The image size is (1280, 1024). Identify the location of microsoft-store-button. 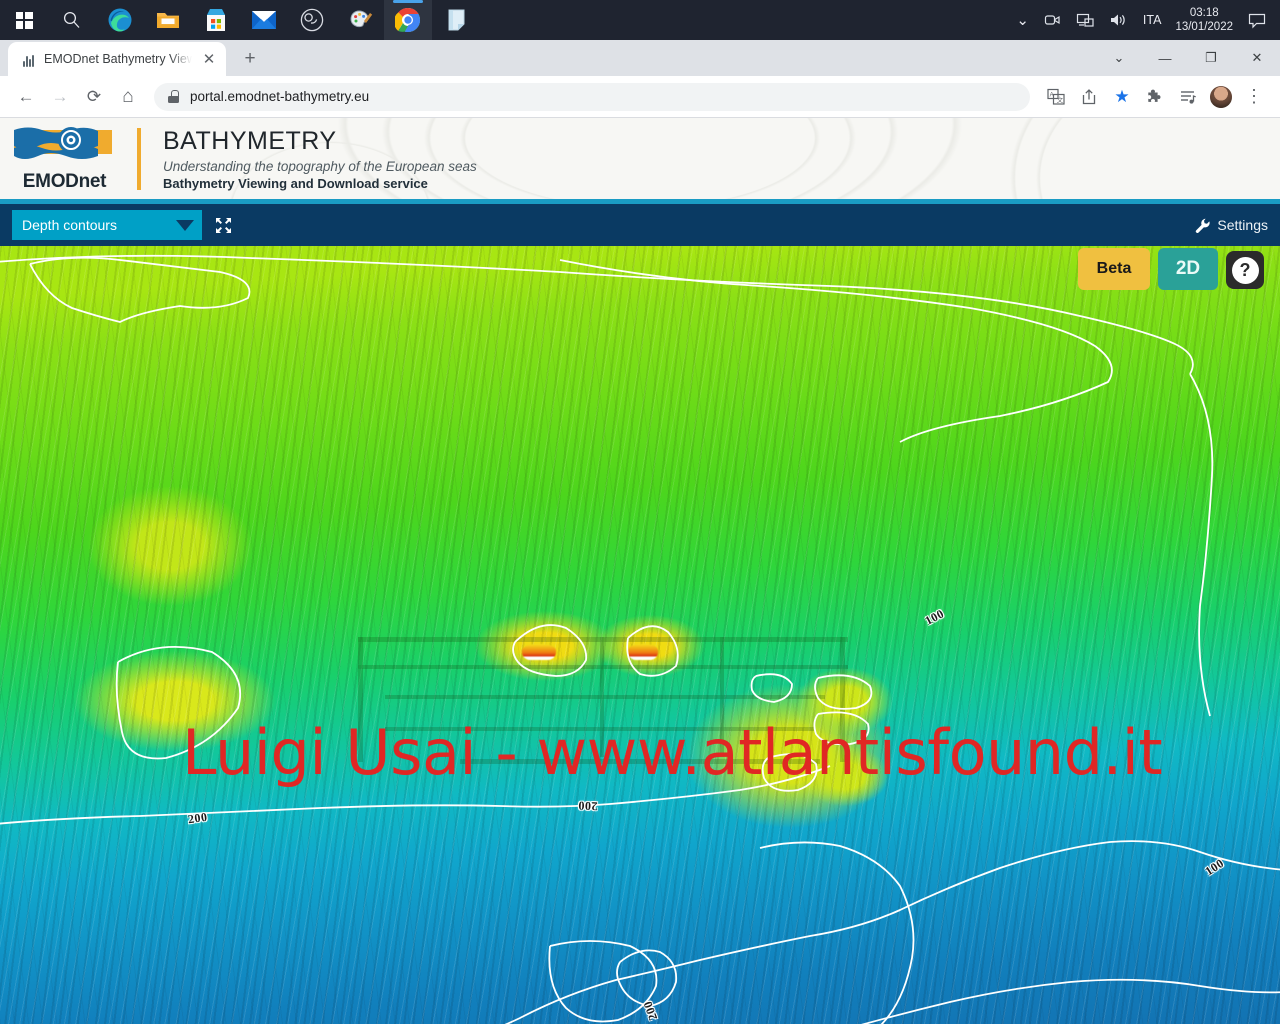
(216, 20).